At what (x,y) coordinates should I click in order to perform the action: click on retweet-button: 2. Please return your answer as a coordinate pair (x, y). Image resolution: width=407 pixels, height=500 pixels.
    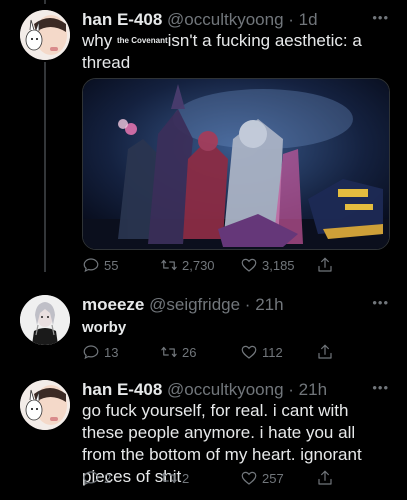
    Looking at the image, I should click on (174, 478).